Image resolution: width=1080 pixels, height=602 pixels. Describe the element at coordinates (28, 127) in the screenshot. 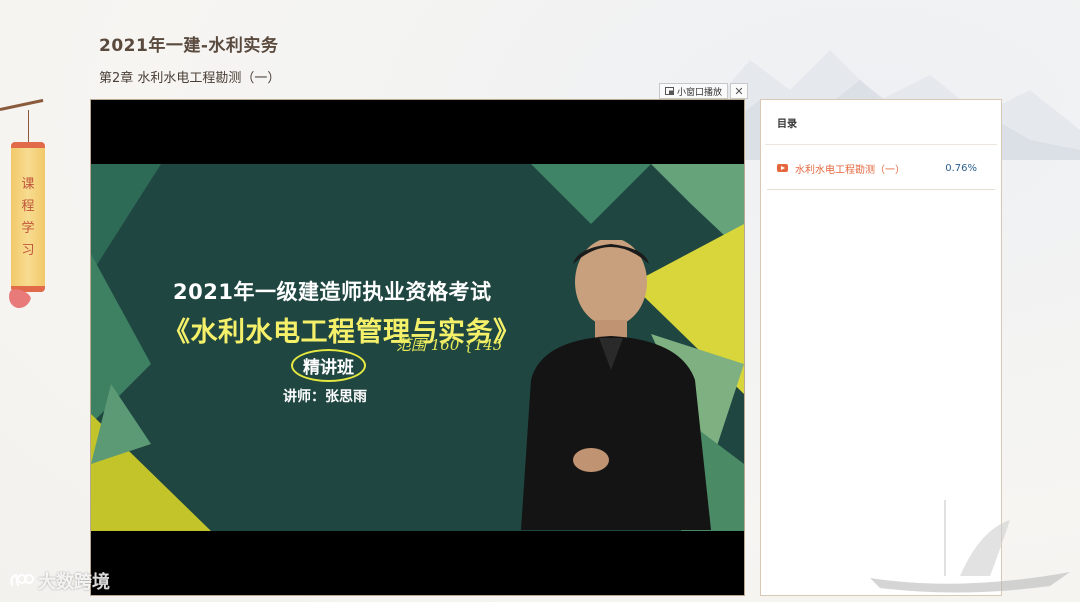

I see `scroll-string` at that location.